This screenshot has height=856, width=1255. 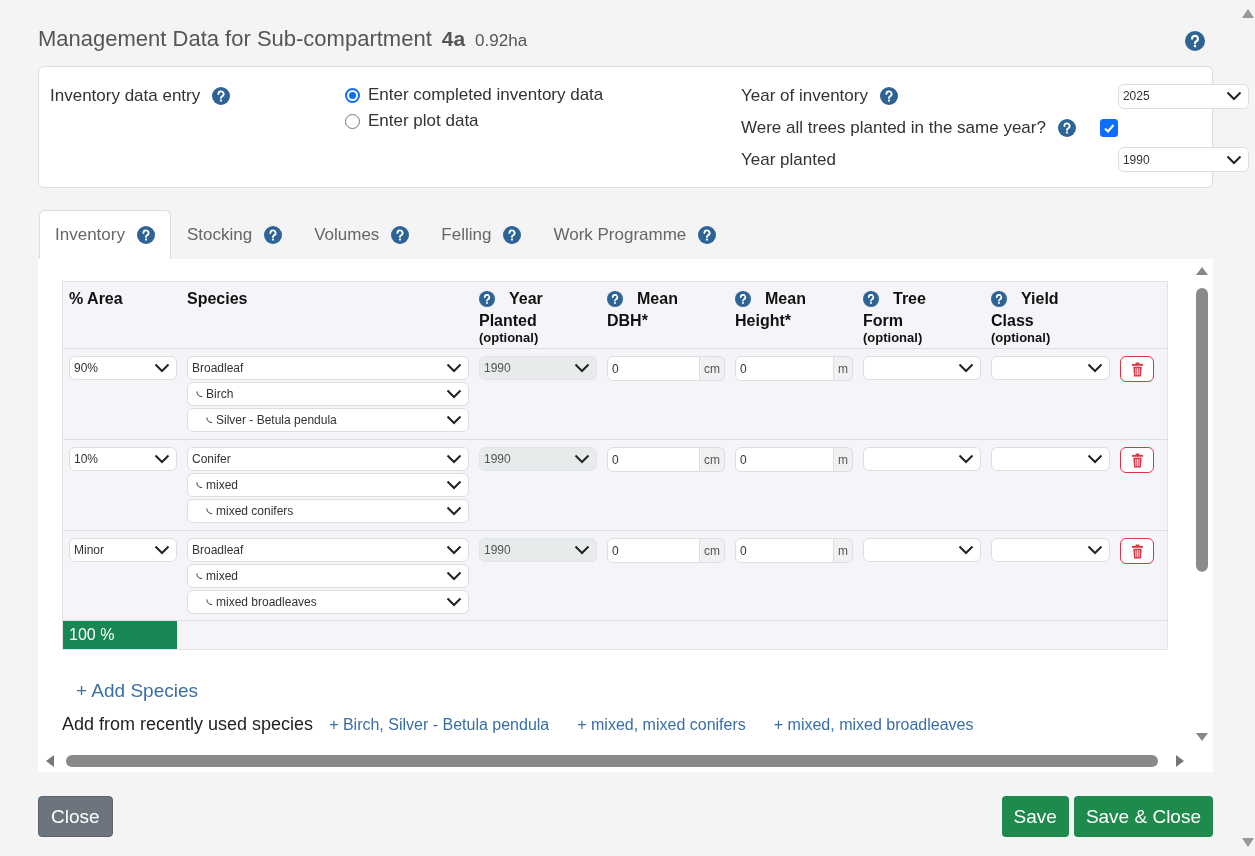 What do you see at coordinates (1183, 159) in the screenshot?
I see `year-dropdown: 1990` at bounding box center [1183, 159].